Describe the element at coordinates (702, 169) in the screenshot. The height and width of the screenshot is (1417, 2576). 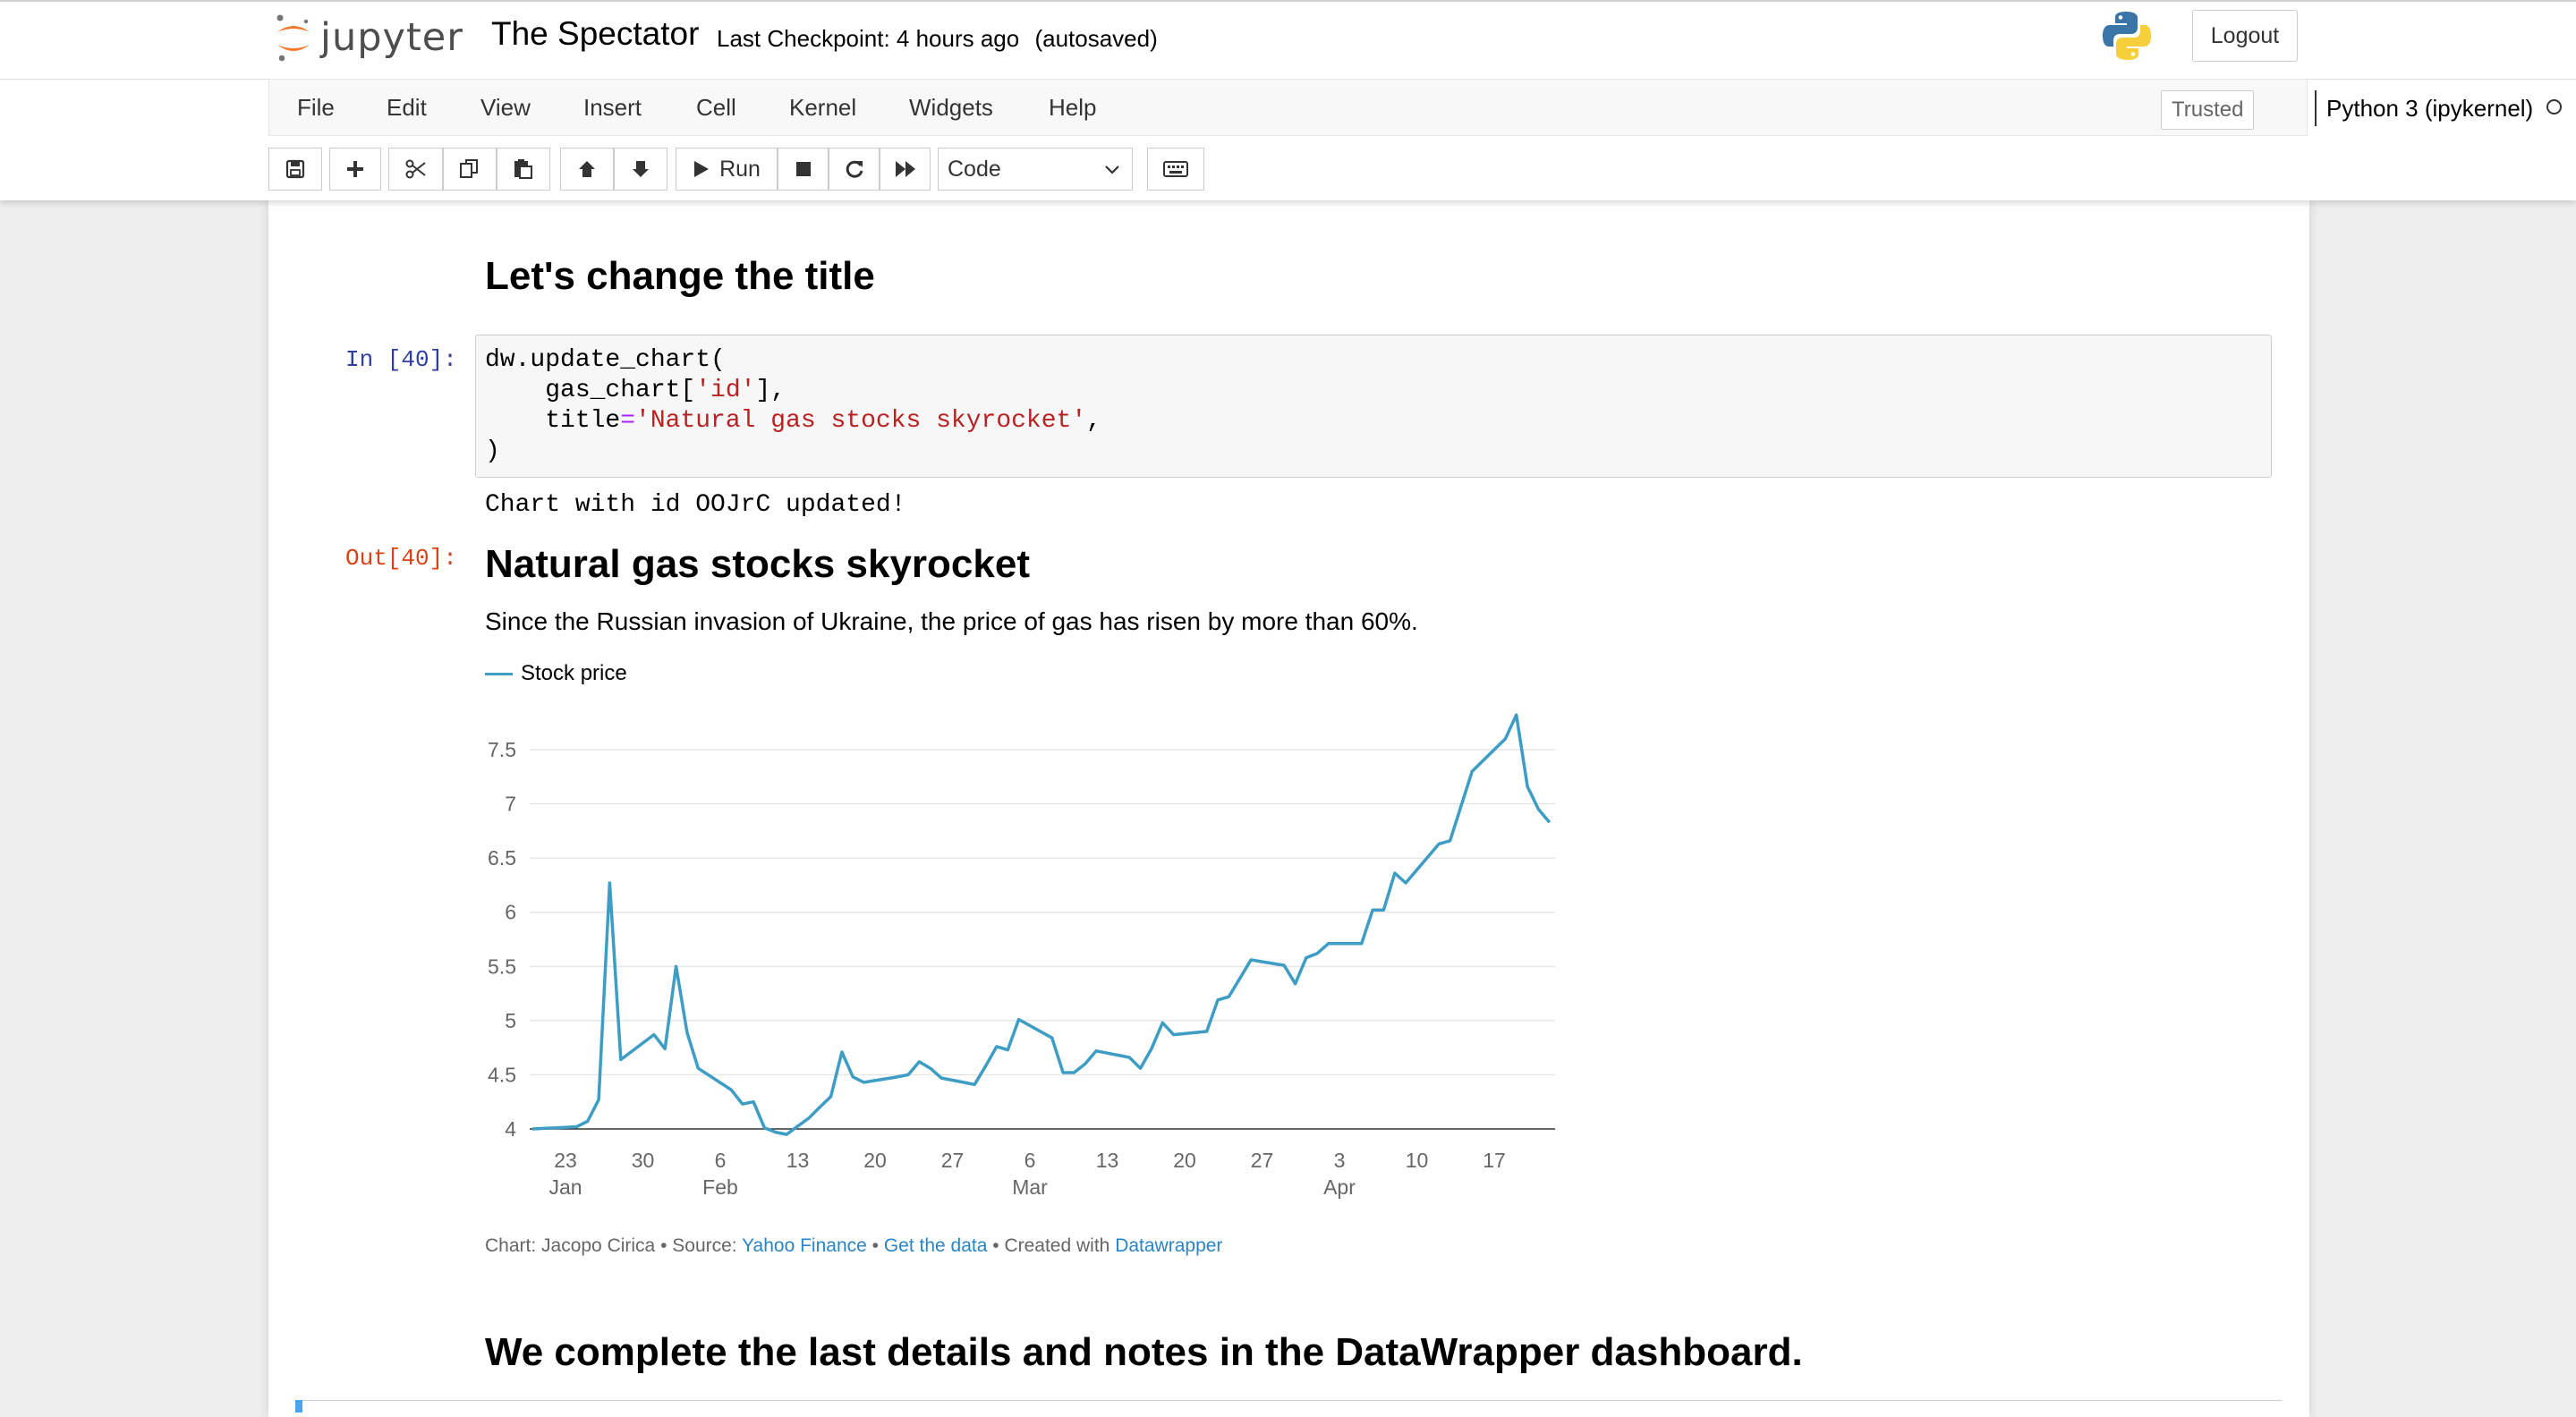
I see `play-icon` at that location.